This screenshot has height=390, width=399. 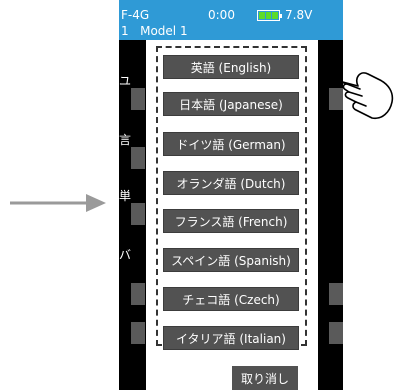 What do you see at coordinates (58, 203) in the screenshot?
I see `arrow-right-icon` at bounding box center [58, 203].